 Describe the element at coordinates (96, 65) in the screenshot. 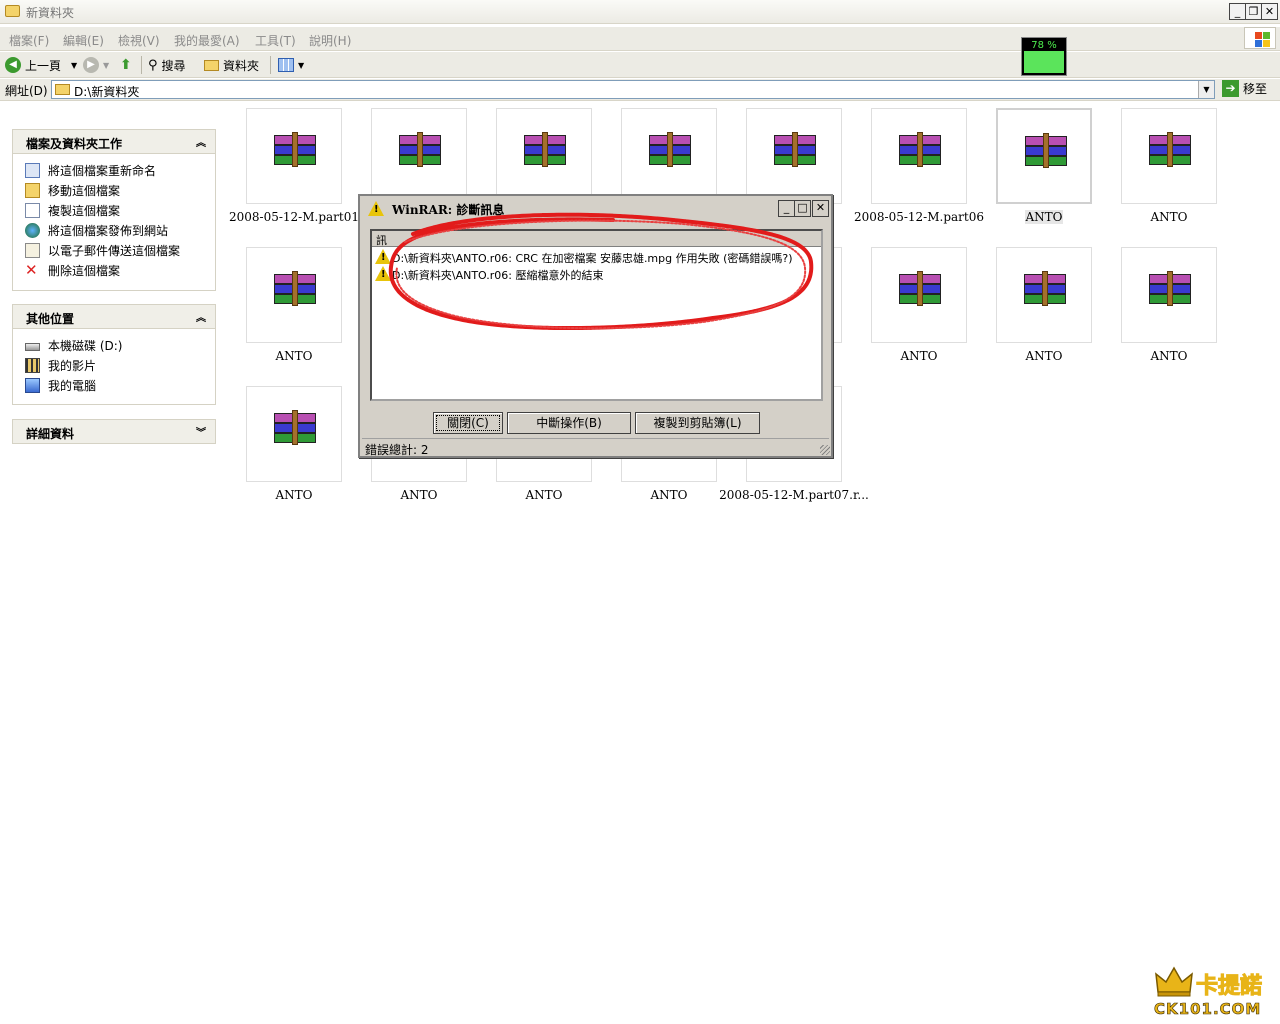

I see `forward-button: ▶ ▼` at that location.